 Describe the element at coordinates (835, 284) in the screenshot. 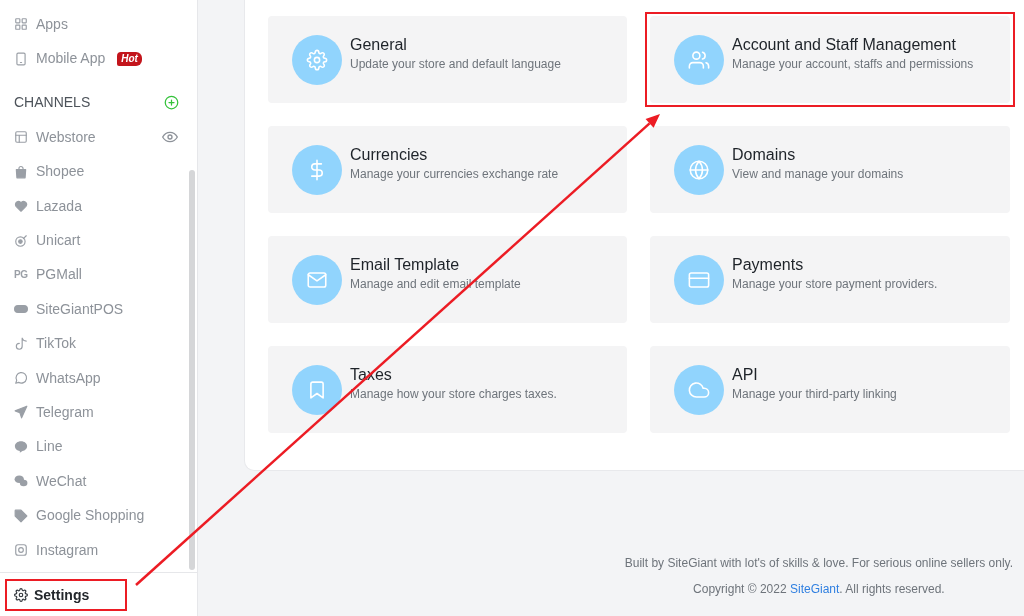

I see `card-description: Manage your store payment providers.` at that location.